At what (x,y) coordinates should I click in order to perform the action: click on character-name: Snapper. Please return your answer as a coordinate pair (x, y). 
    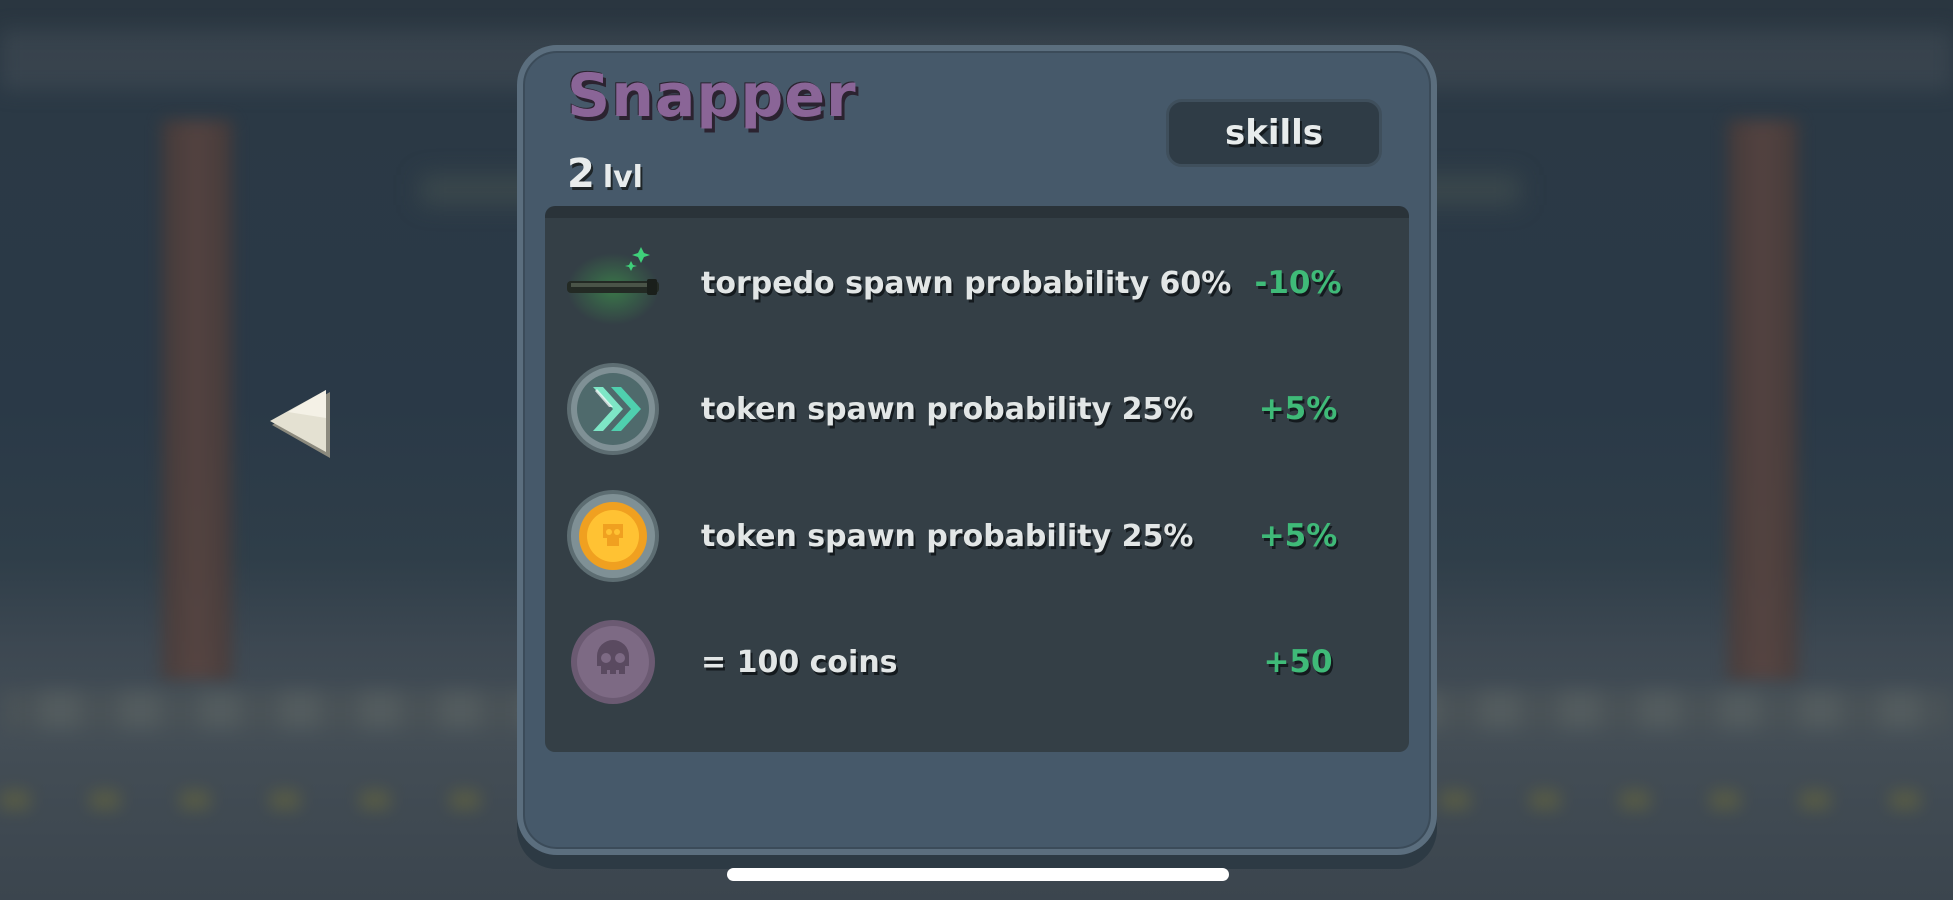
    Looking at the image, I should click on (712, 96).